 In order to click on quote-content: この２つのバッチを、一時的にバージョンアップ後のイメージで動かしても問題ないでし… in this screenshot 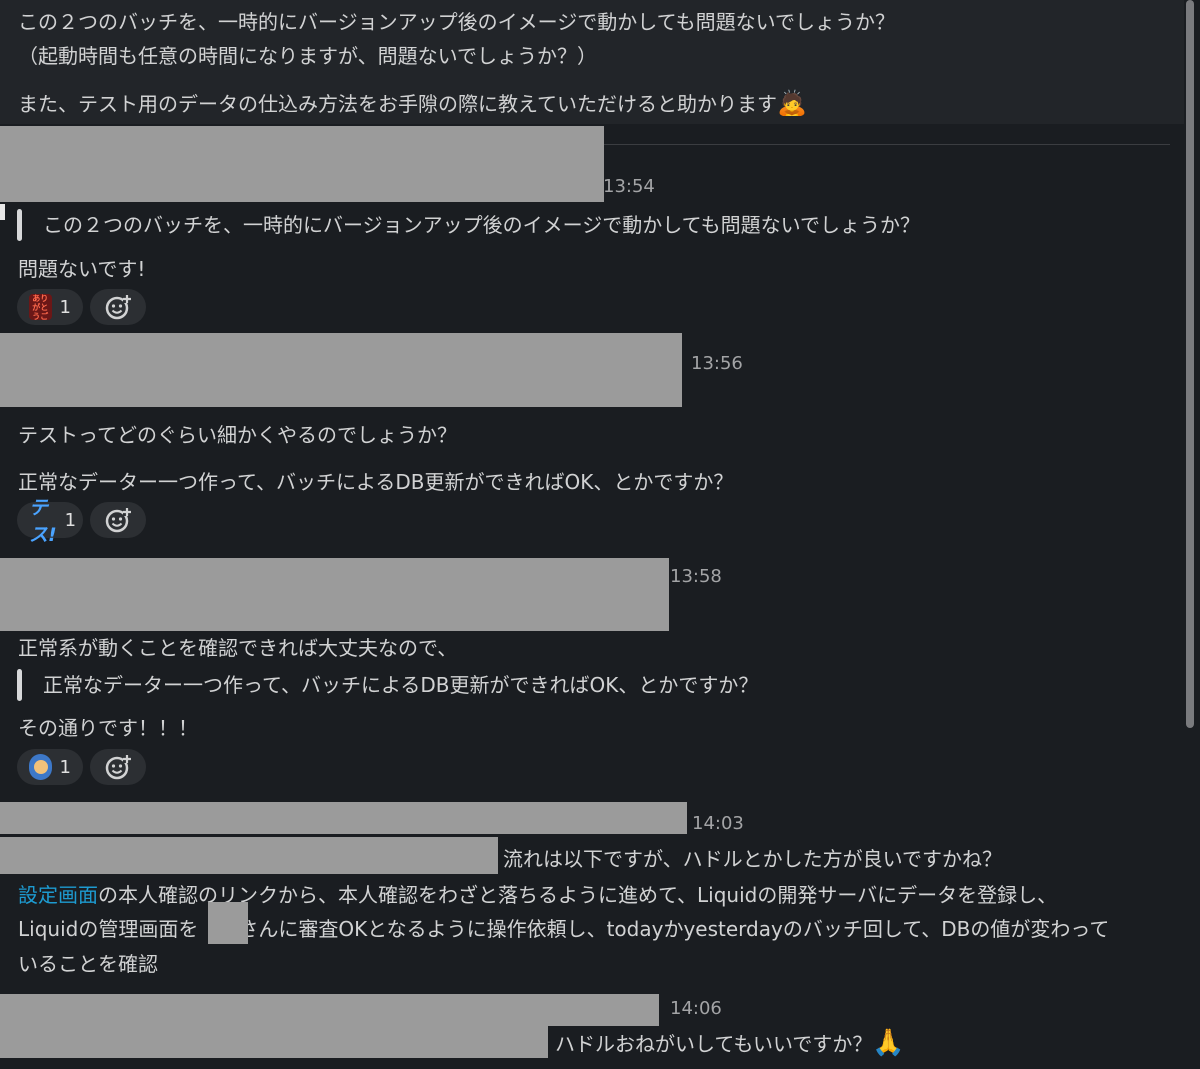, I will do `click(481, 225)`.